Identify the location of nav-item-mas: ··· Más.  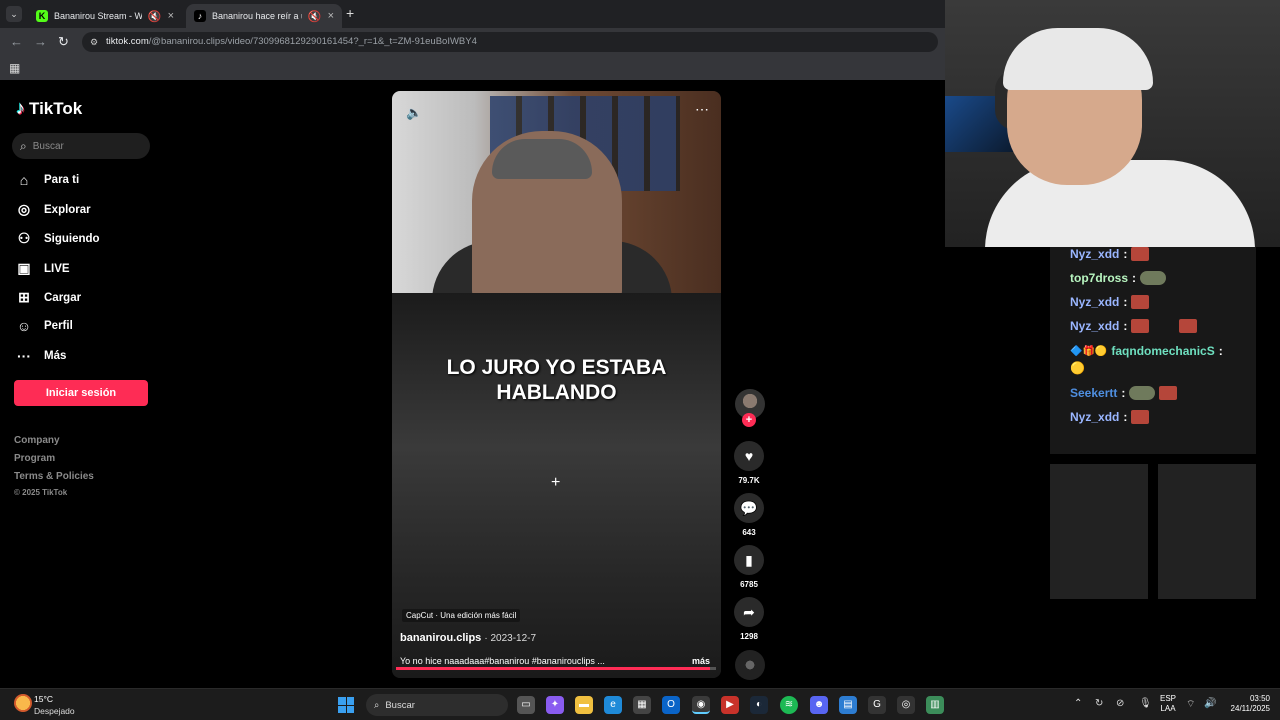
(41, 356).